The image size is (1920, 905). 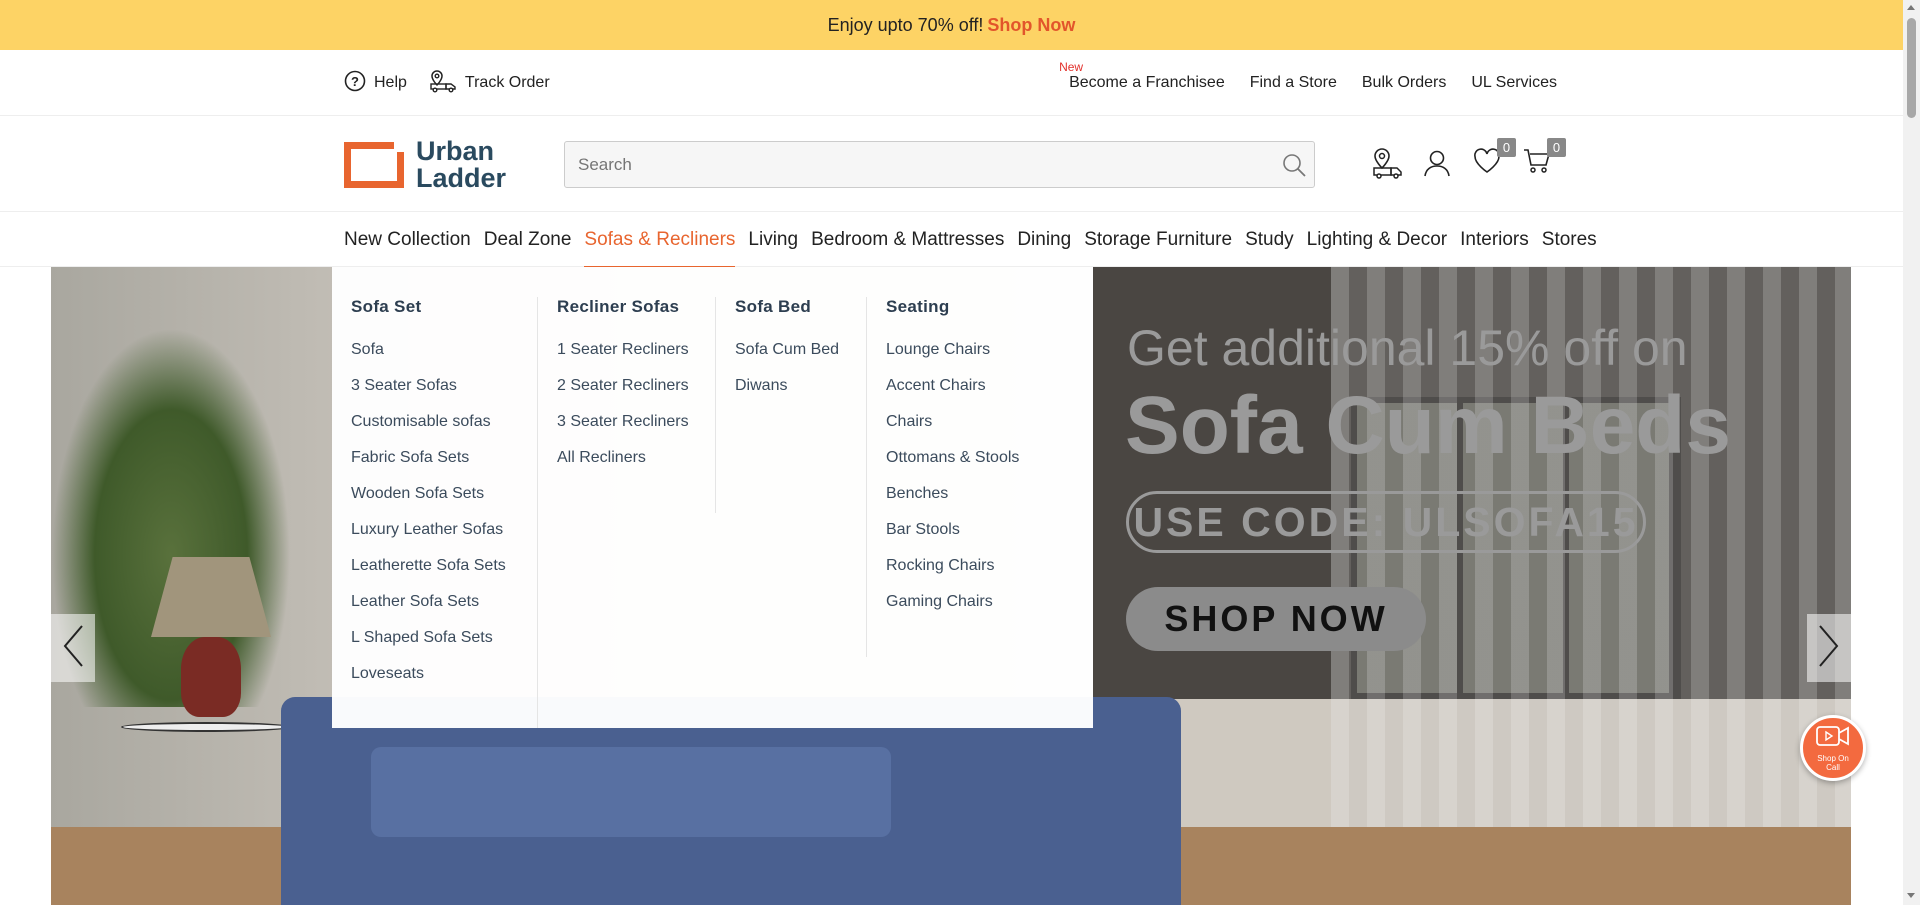 I want to click on scrollbar-thumb, so click(x=1911, y=68).